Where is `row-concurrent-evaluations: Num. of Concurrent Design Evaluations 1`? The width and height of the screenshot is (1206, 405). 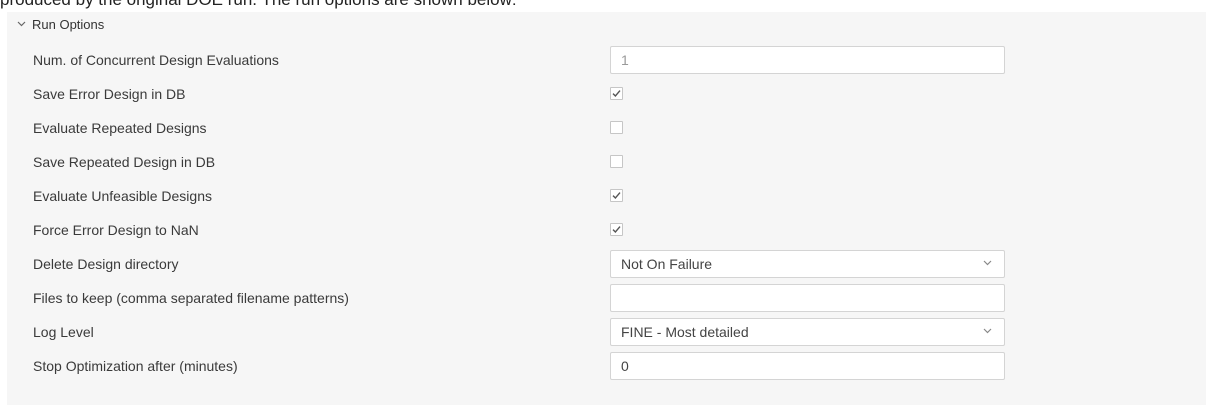
row-concurrent-evaluations: Num. of Concurrent Design Evaluations 1 is located at coordinates (606, 60).